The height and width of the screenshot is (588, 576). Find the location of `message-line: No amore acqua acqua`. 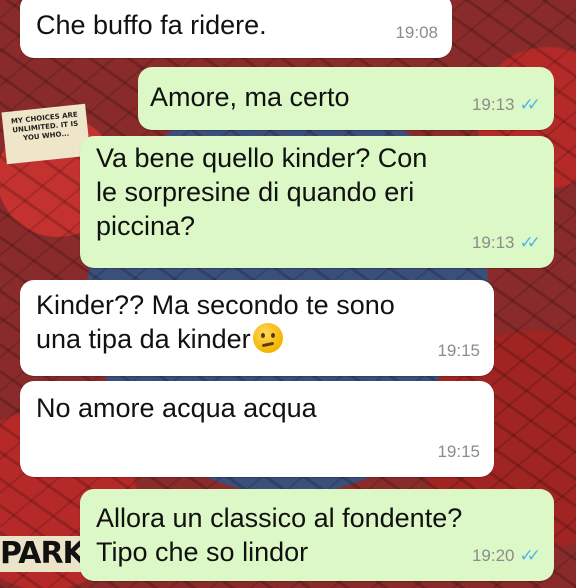

message-line: No amore acqua acqua is located at coordinates (176, 408).